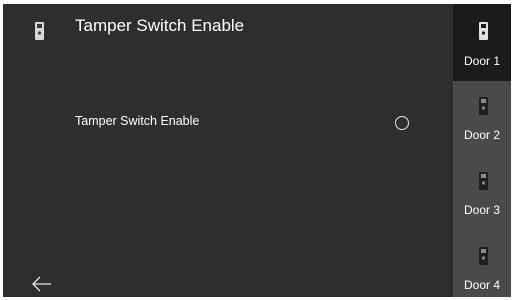  What do you see at coordinates (482, 61) in the screenshot?
I see `tab-door-1-label: Door 1` at bounding box center [482, 61].